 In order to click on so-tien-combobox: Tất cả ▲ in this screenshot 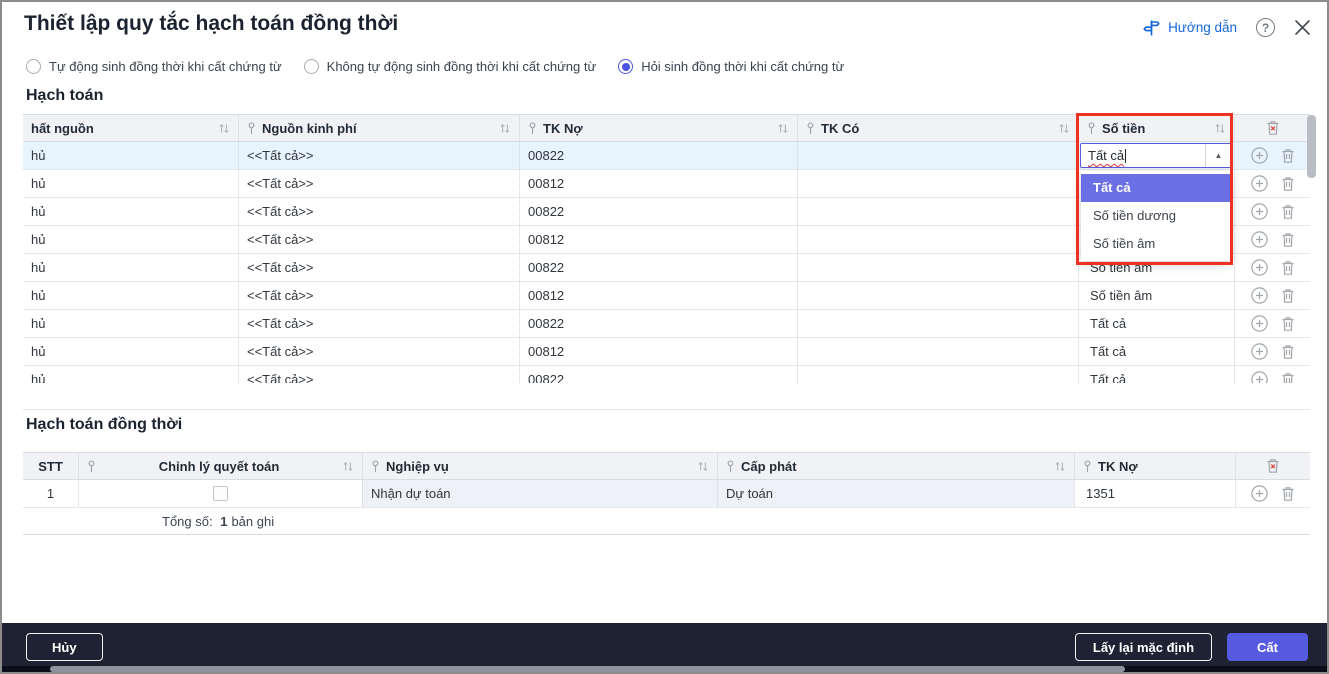, I will do `click(1156, 155)`.